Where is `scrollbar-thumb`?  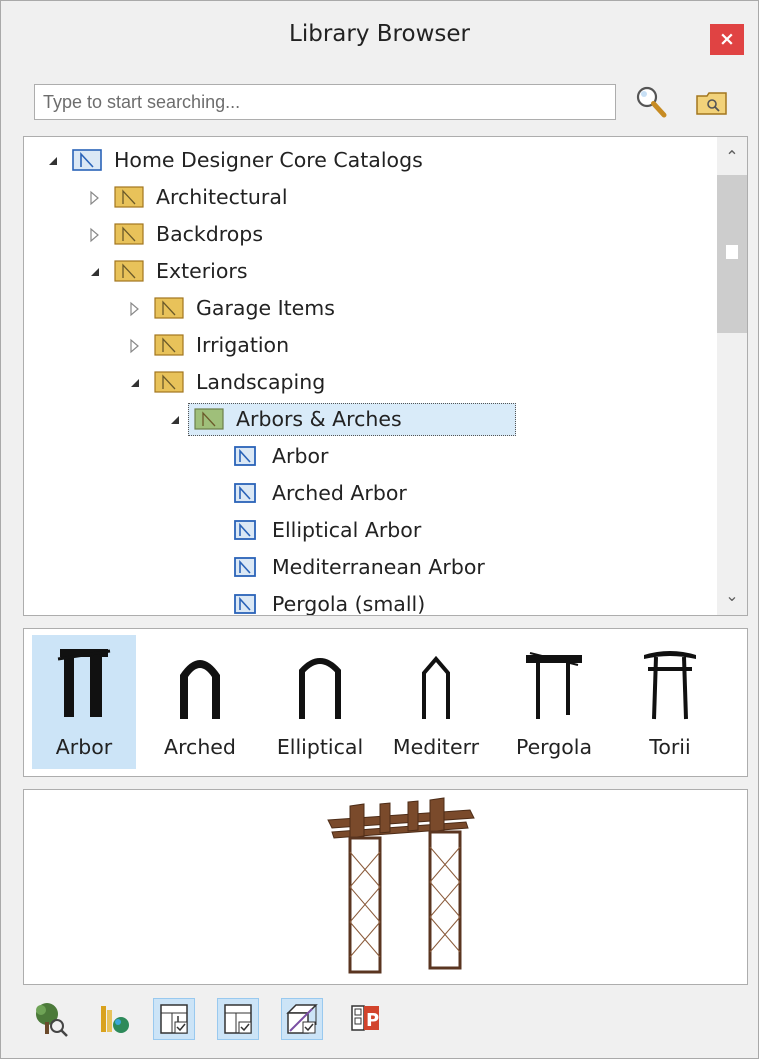 scrollbar-thumb is located at coordinates (732, 254).